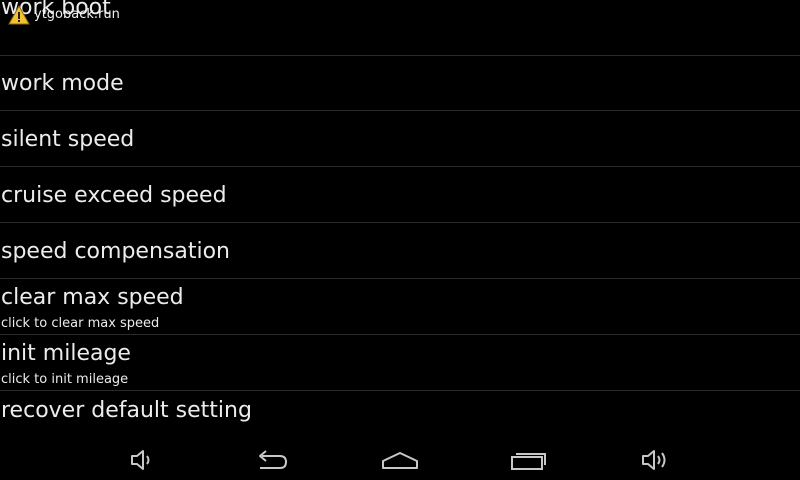 This screenshot has width=800, height=480. Describe the element at coordinates (400, 28) in the screenshot. I see `setting-work-boot: work boot` at that location.